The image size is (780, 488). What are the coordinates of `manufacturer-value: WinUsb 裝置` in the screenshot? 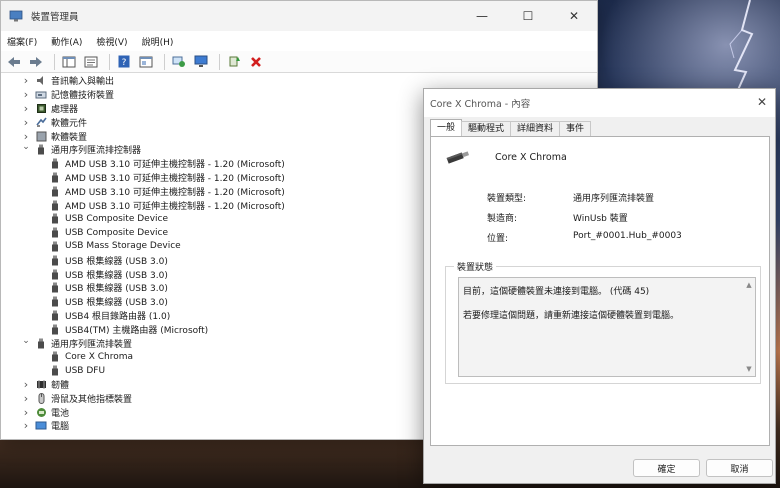 It's located at (600, 219).